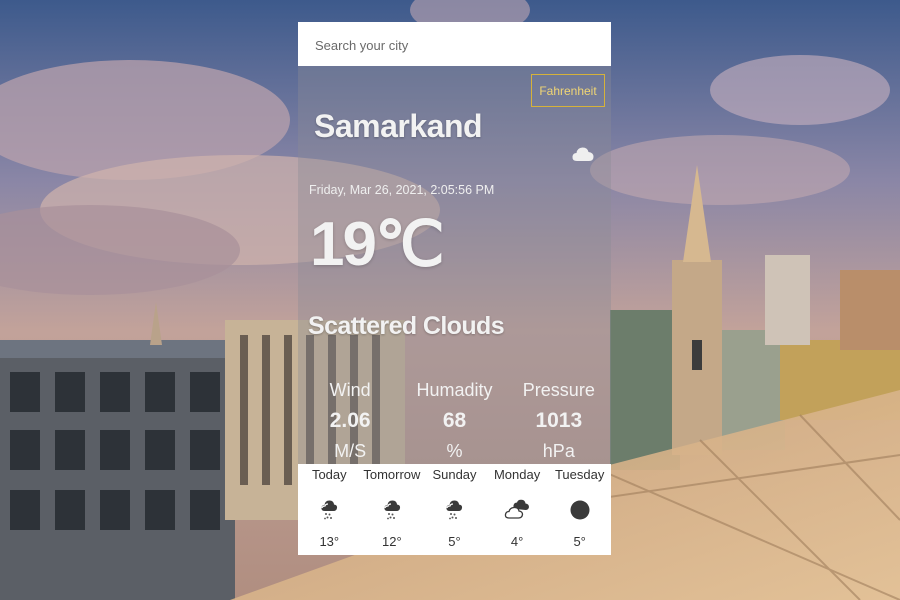  What do you see at coordinates (350, 390) in the screenshot?
I see `stat-label: Wind` at bounding box center [350, 390].